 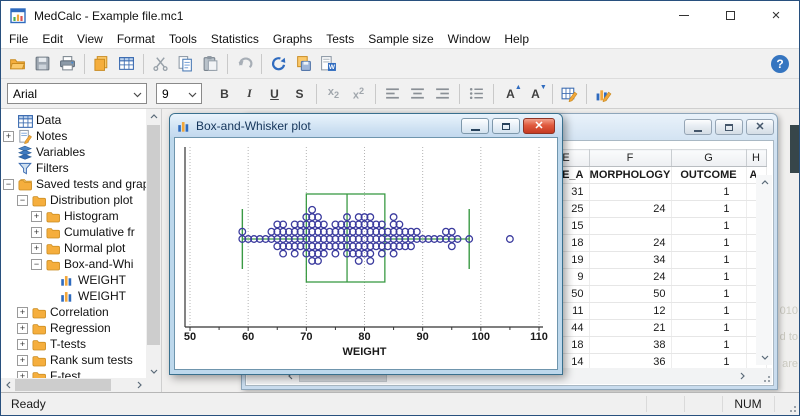 I want to click on tree-item-f-test: + F-test, so click(x=73, y=373).